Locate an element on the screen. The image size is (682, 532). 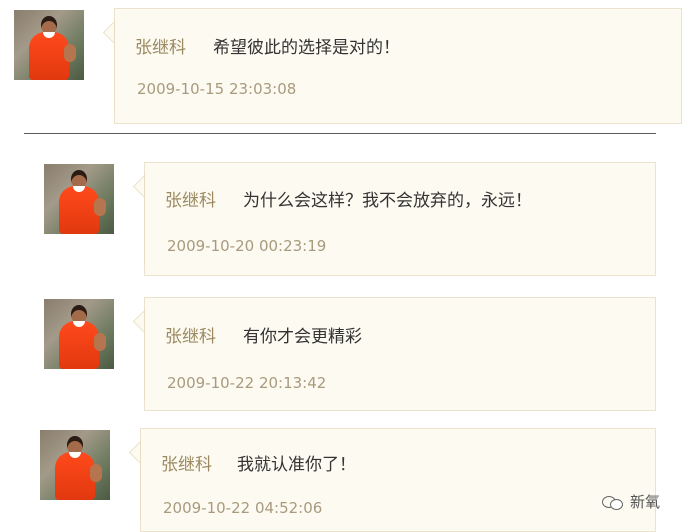
section-divider is located at coordinates (340, 133).